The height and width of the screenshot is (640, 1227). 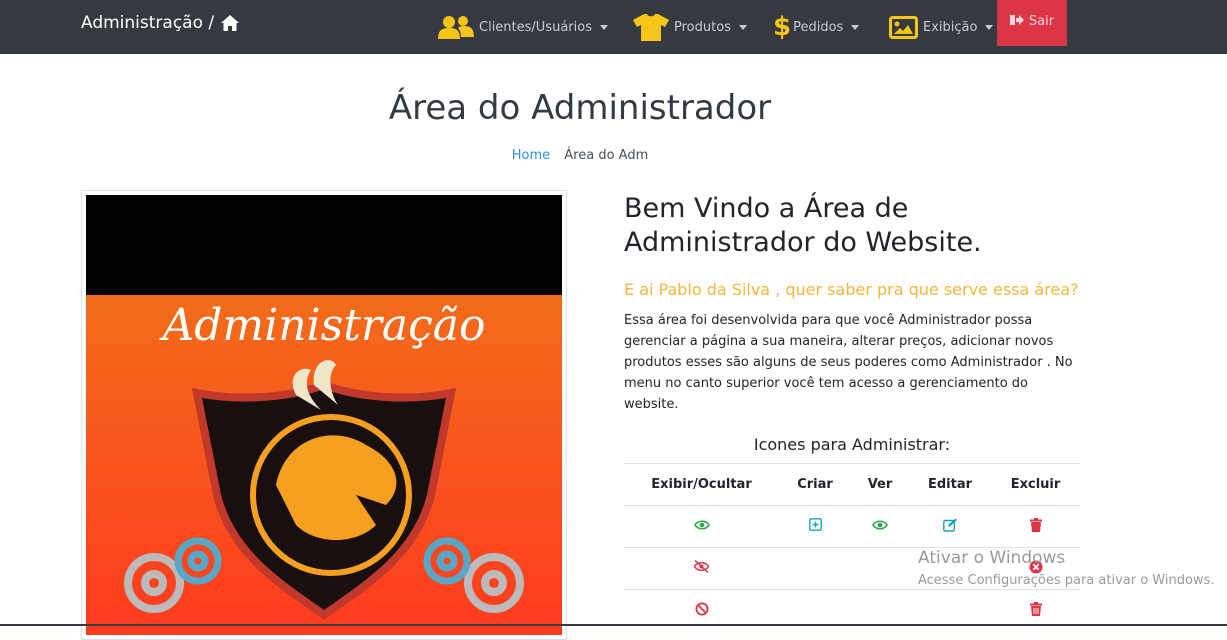 What do you see at coordinates (702, 27) in the screenshot?
I see `nav-produtos-label: Produtos` at bounding box center [702, 27].